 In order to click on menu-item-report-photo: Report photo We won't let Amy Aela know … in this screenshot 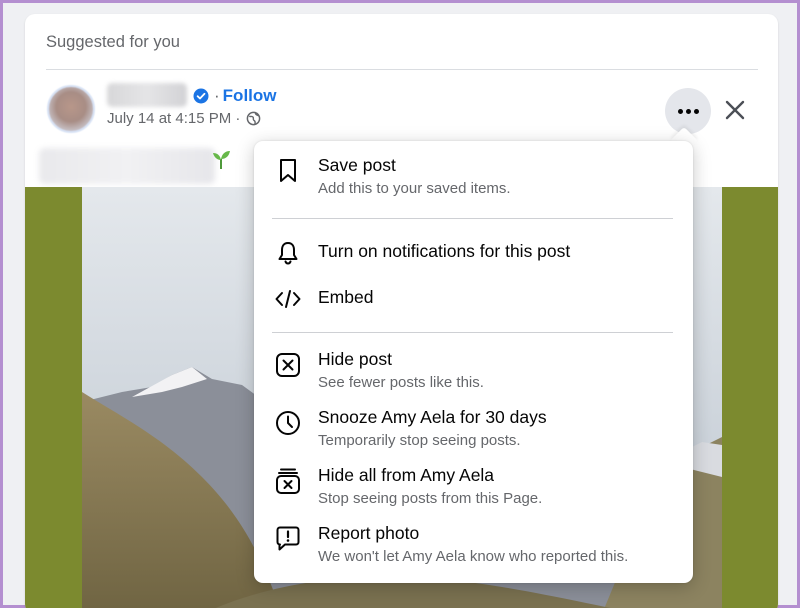, I will do `click(473, 548)`.